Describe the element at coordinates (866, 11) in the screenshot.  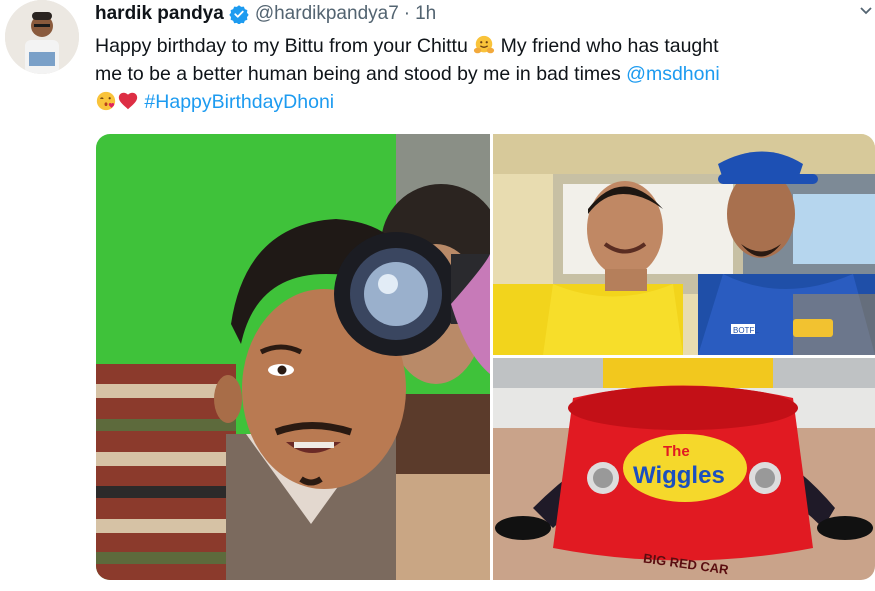
I see `chevron-down-icon` at that location.